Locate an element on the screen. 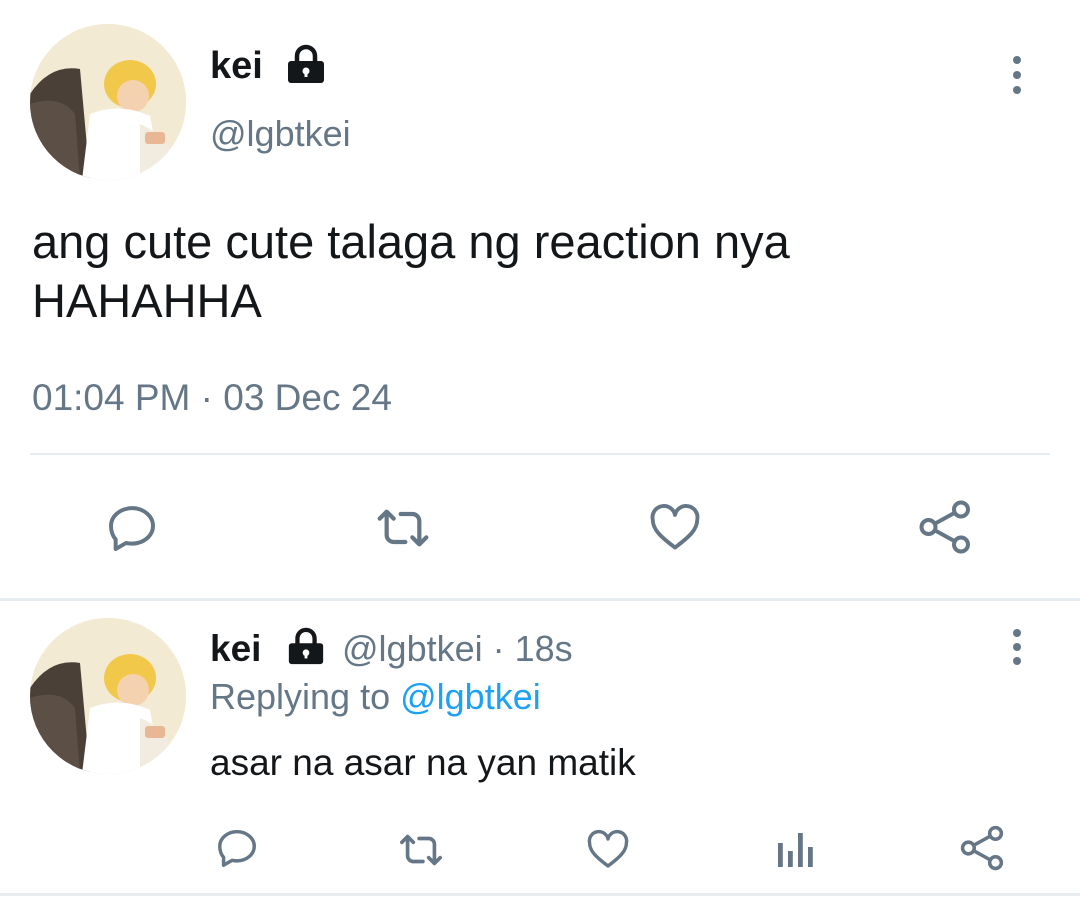  reply-text: asar na asar na yan matik is located at coordinates (423, 762).